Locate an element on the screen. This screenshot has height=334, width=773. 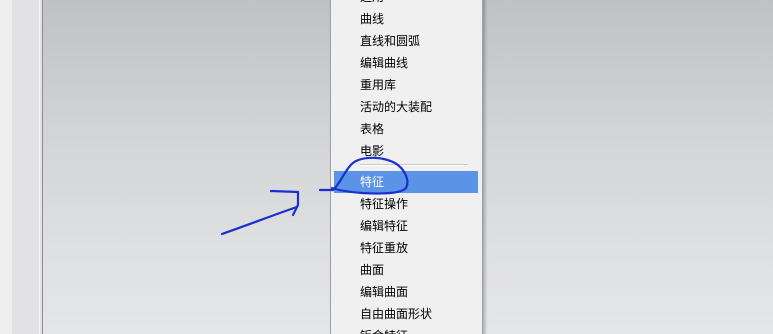
menu-item-active-large-assembly: 活动的大装配 is located at coordinates (406, 107).